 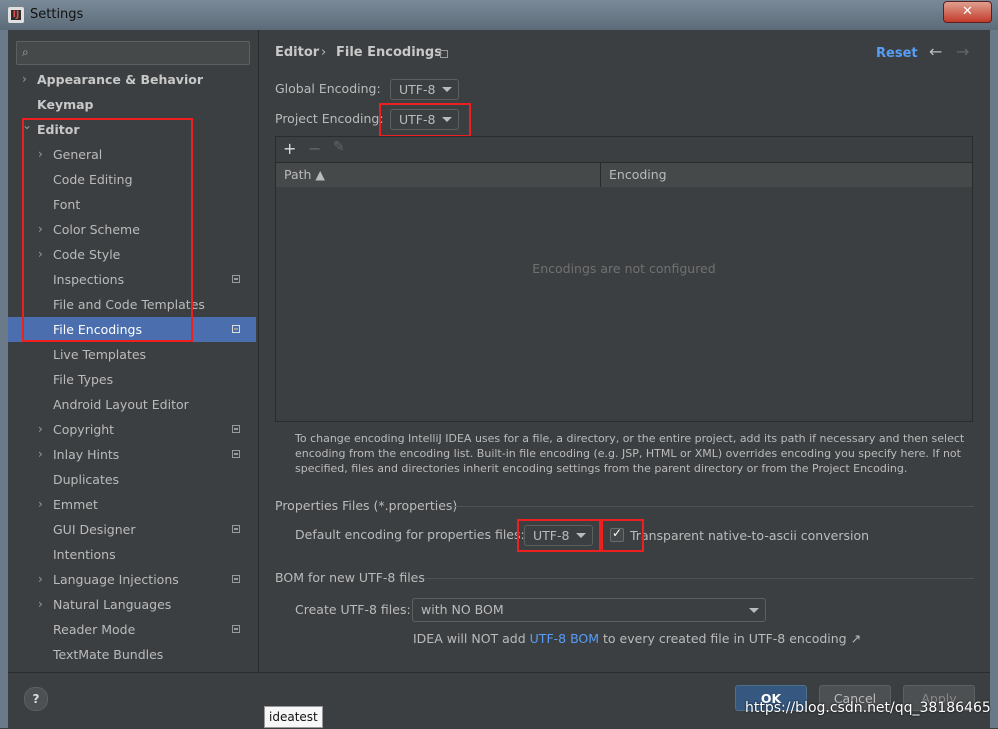 I want to click on column-divider, so click(x=600, y=175).